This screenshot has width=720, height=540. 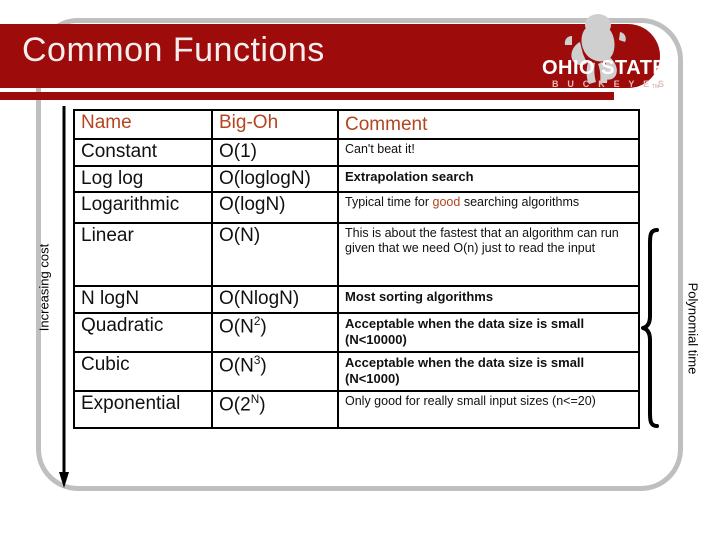 I want to click on row-bigoh: O(loglogN), so click(x=275, y=179).